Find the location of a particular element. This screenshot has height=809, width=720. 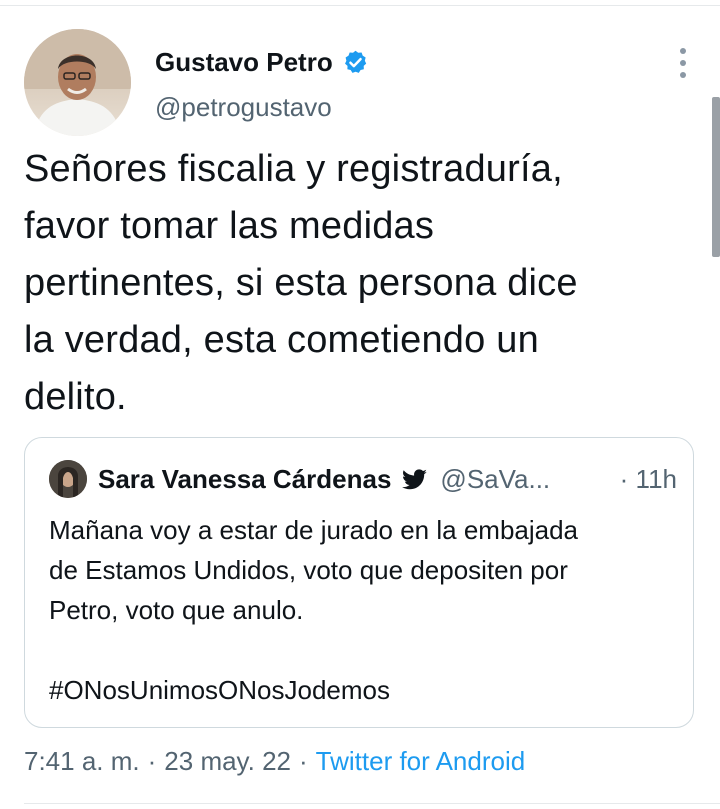

author-avatar is located at coordinates (77, 82).